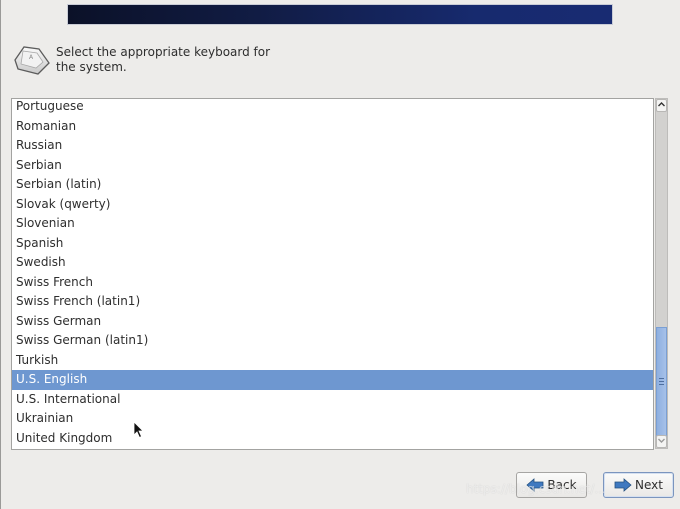 The height and width of the screenshot is (509, 680). I want to click on list-item: Slovak (qwerty), so click(332, 205).